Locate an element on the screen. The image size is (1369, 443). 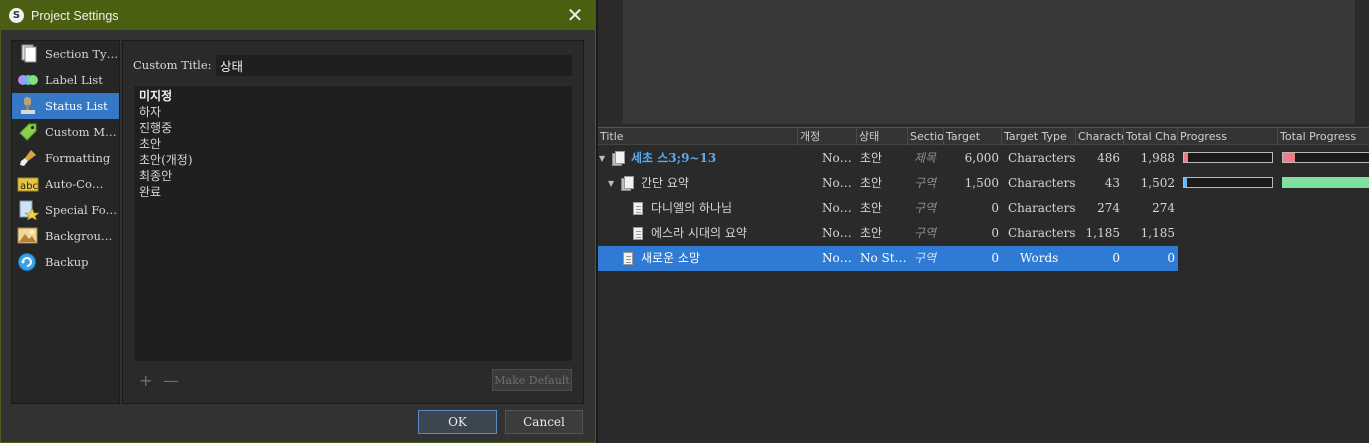
status-item: 초안 is located at coordinates (353, 144).